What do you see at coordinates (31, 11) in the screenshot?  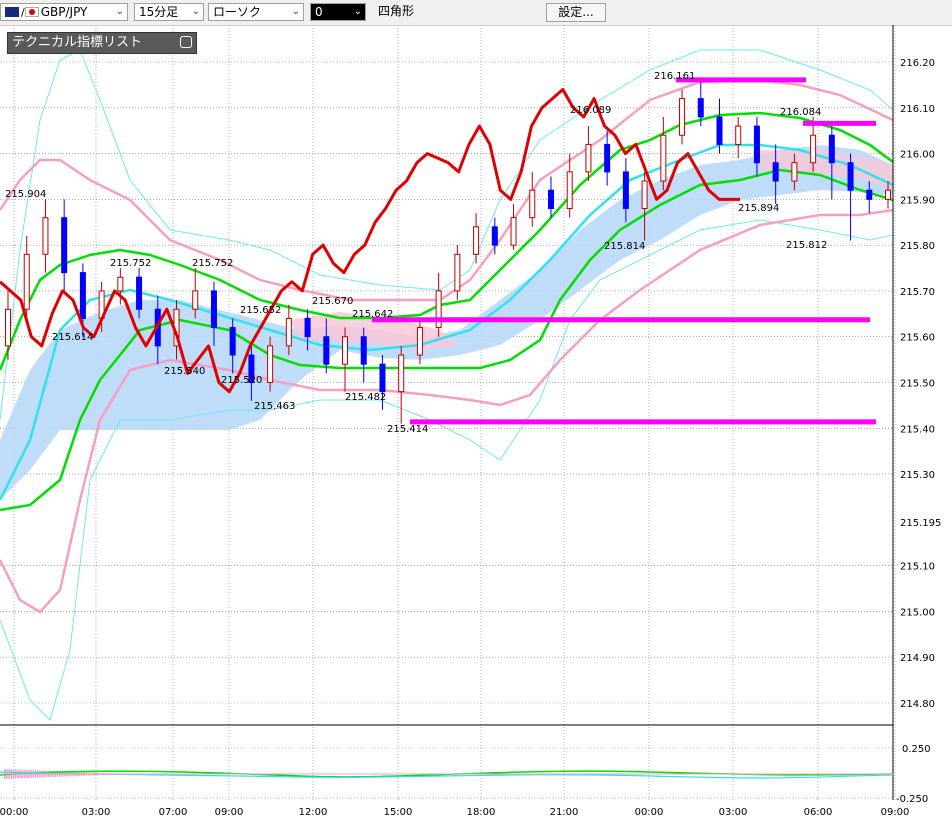 I see `japan-flag-icon` at bounding box center [31, 11].